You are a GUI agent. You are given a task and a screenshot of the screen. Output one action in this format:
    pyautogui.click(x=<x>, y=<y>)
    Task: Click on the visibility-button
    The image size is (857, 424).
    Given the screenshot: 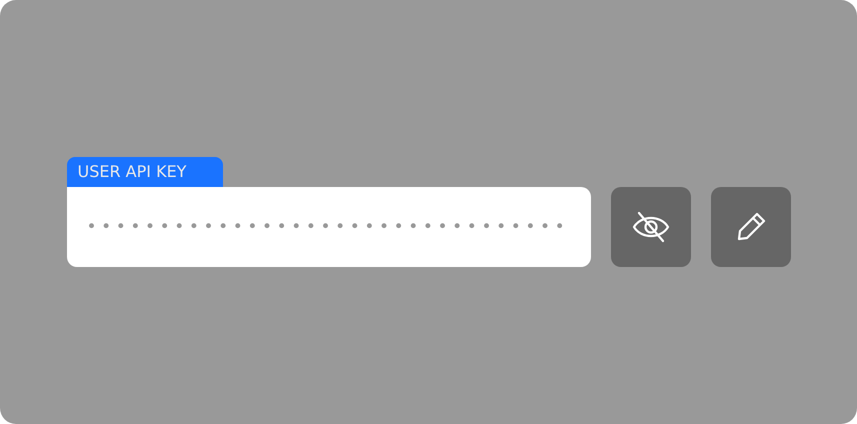 What is the action you would take?
    pyautogui.click(x=650, y=227)
    